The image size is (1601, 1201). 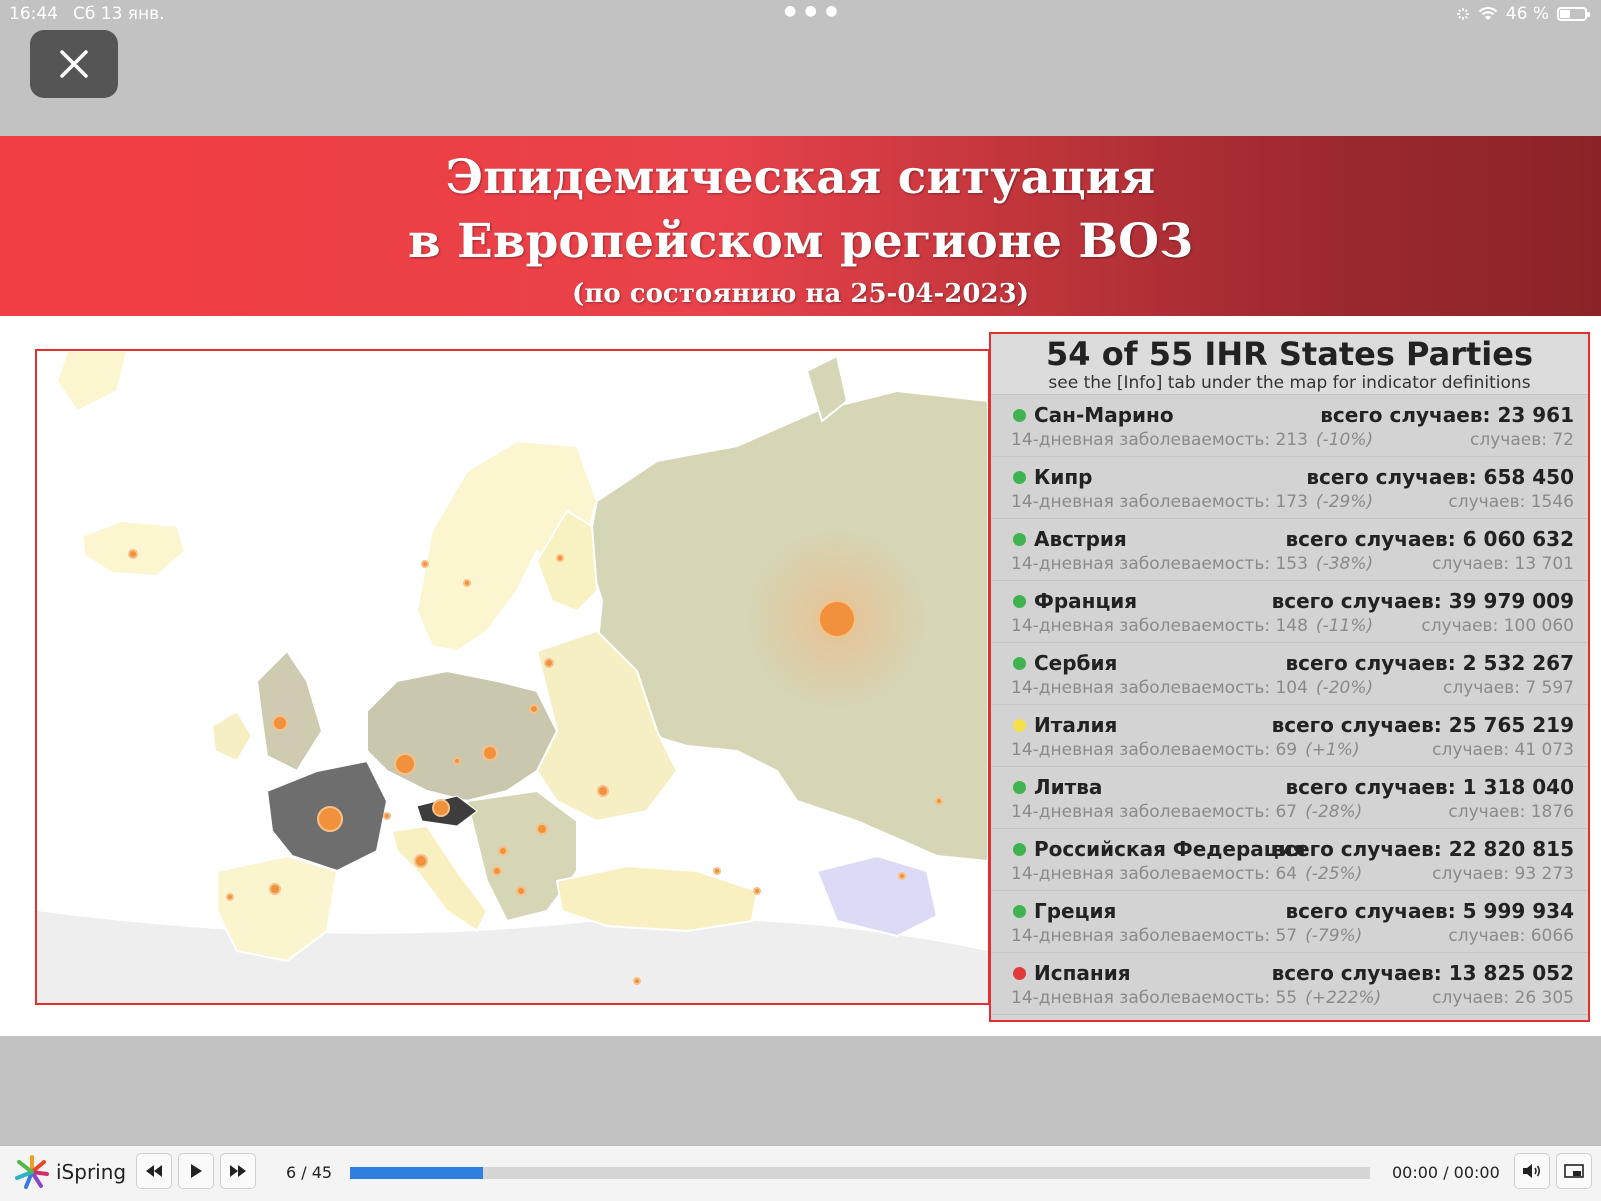 I want to click on total-cases: всего случаев: 39 979 009, so click(x=1422, y=601).